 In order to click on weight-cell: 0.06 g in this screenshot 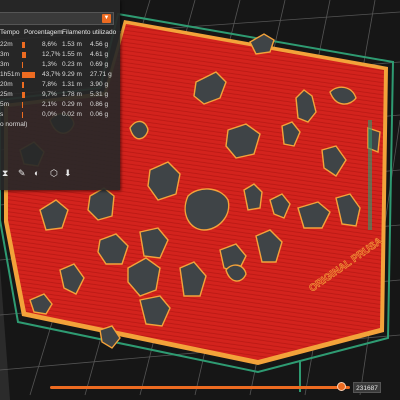, I will do `click(99, 114)`.